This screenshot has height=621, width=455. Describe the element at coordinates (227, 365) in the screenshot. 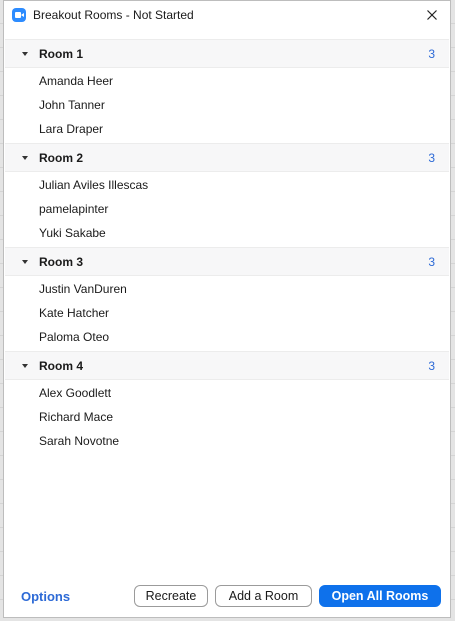

I see `room-header: Room 4 3` at that location.